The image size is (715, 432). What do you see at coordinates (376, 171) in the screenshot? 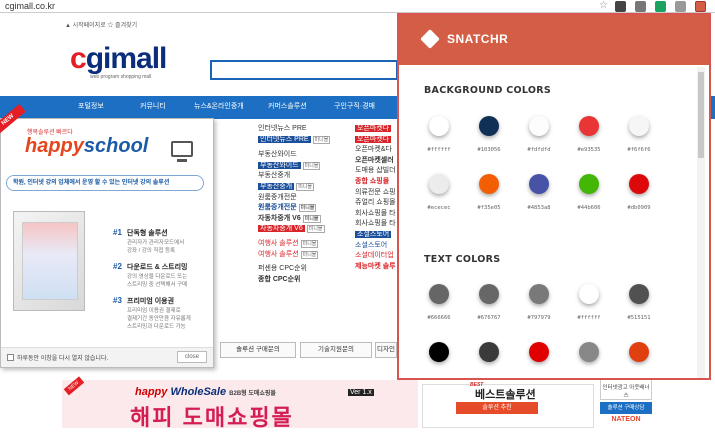
I see `list-item: 도매용 샵빌더` at bounding box center [376, 171].